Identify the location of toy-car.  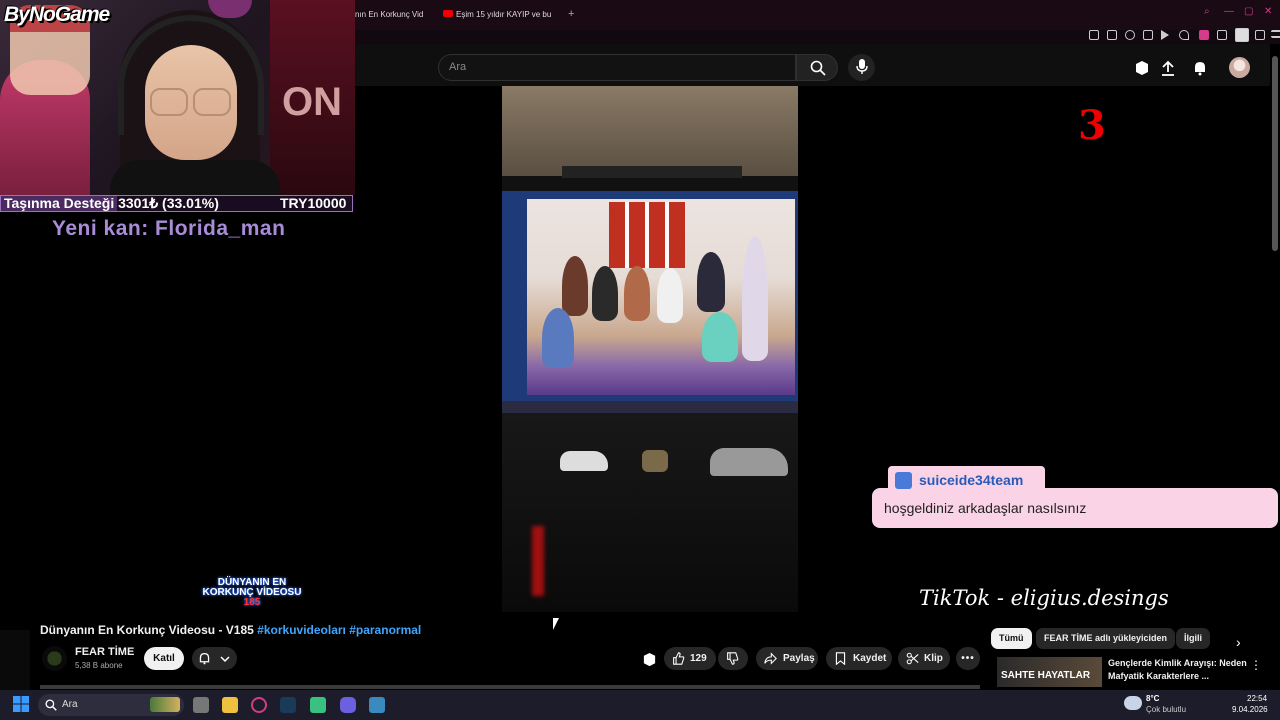
(584, 461).